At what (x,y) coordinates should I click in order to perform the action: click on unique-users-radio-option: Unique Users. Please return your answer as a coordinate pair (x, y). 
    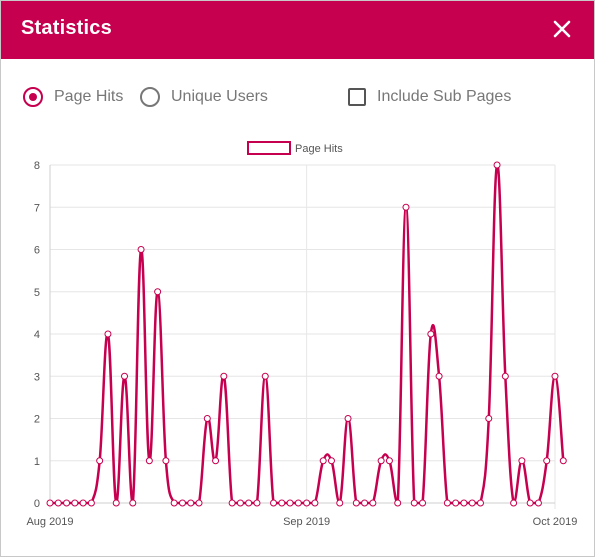
    Looking at the image, I should click on (204, 97).